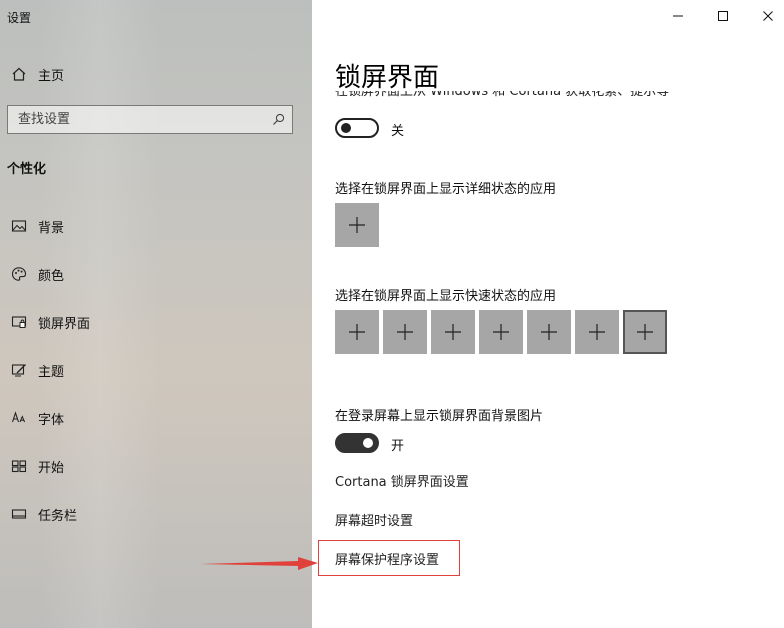 The height and width of the screenshot is (628, 784). I want to click on palette-icon, so click(19, 274).